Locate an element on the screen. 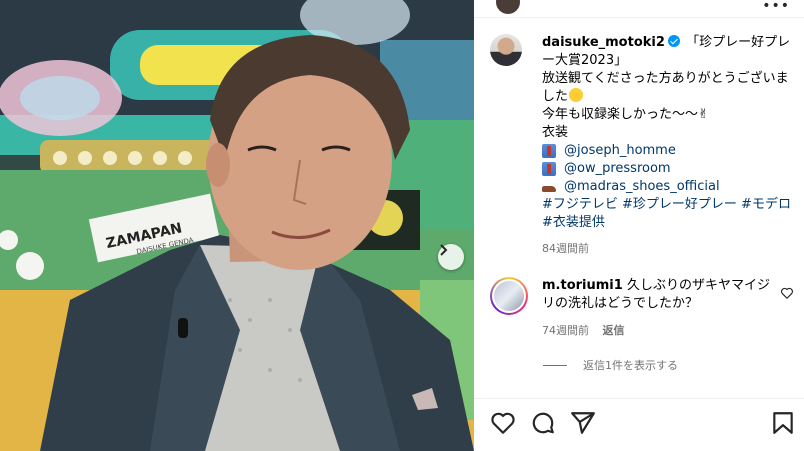  mention-row: @joseph_homme is located at coordinates (671, 151).